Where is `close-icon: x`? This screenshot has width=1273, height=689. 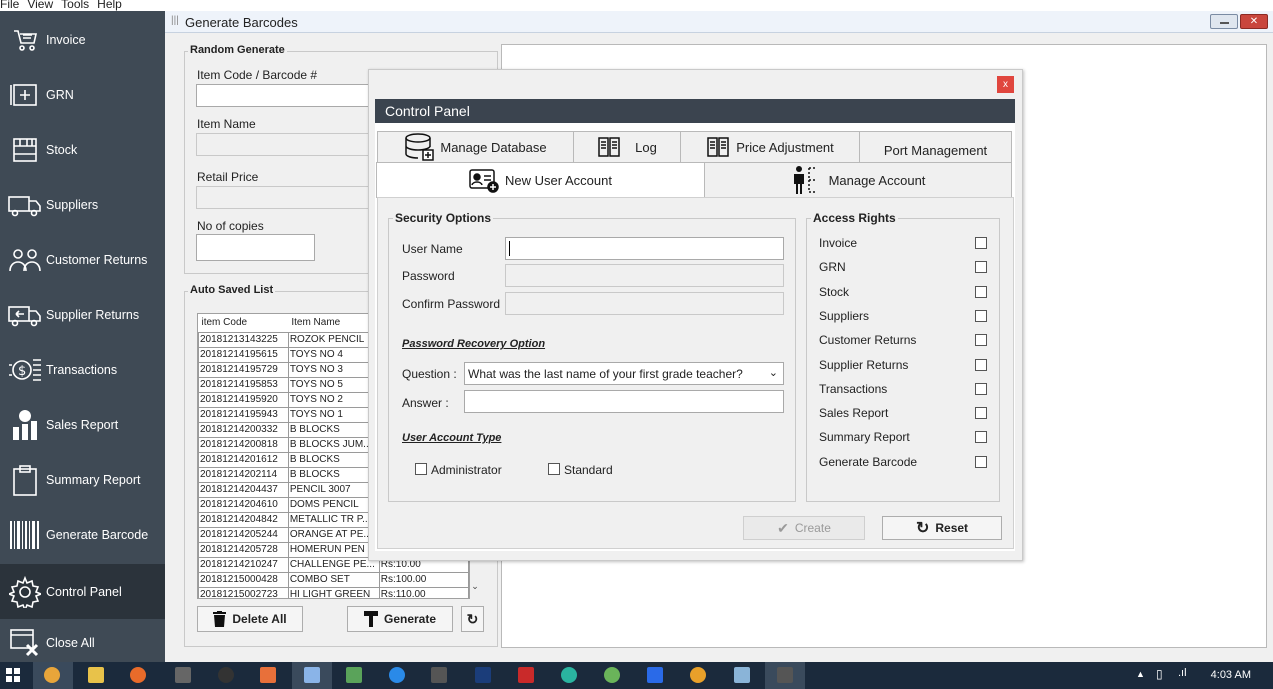 close-icon: x is located at coordinates (1005, 84).